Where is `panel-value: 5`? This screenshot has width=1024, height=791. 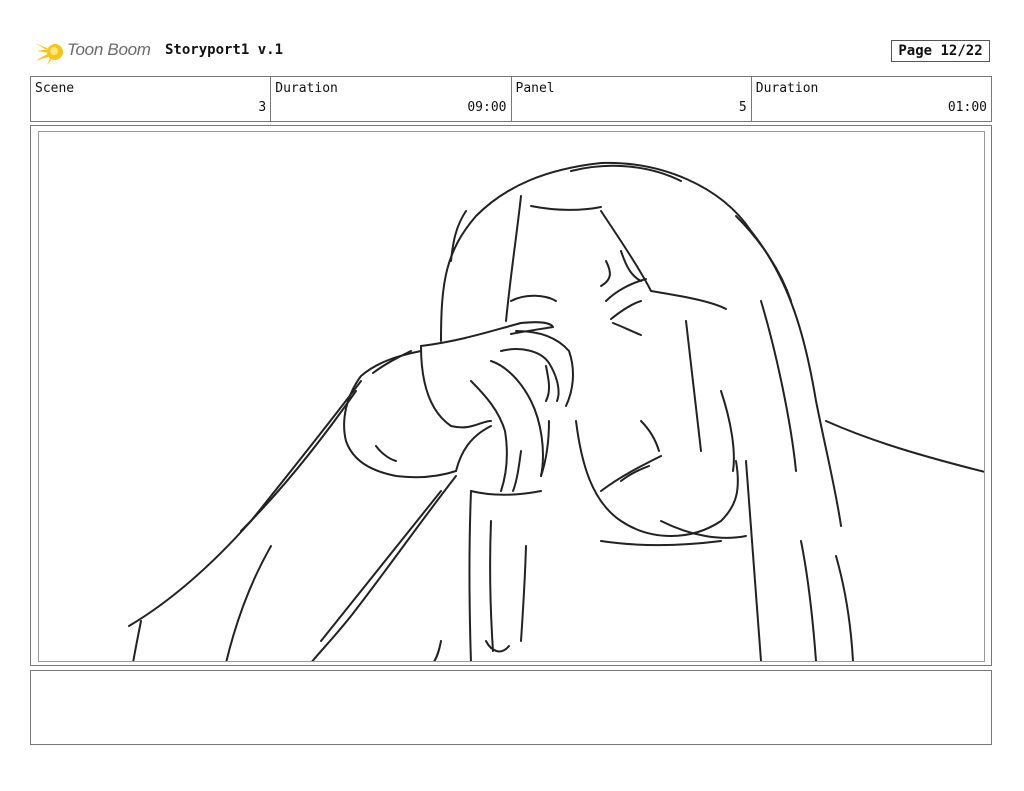 panel-value: 5 is located at coordinates (742, 107).